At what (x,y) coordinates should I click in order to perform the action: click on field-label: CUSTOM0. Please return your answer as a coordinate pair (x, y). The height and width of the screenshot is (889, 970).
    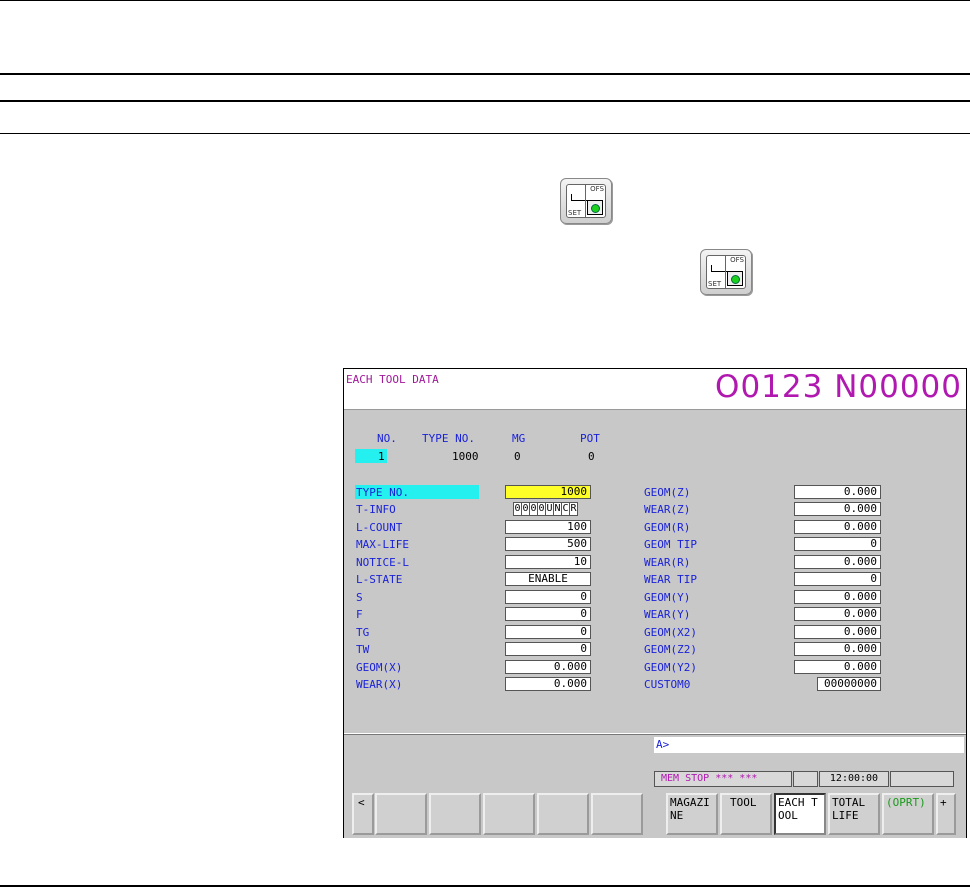
    Looking at the image, I should click on (667, 684).